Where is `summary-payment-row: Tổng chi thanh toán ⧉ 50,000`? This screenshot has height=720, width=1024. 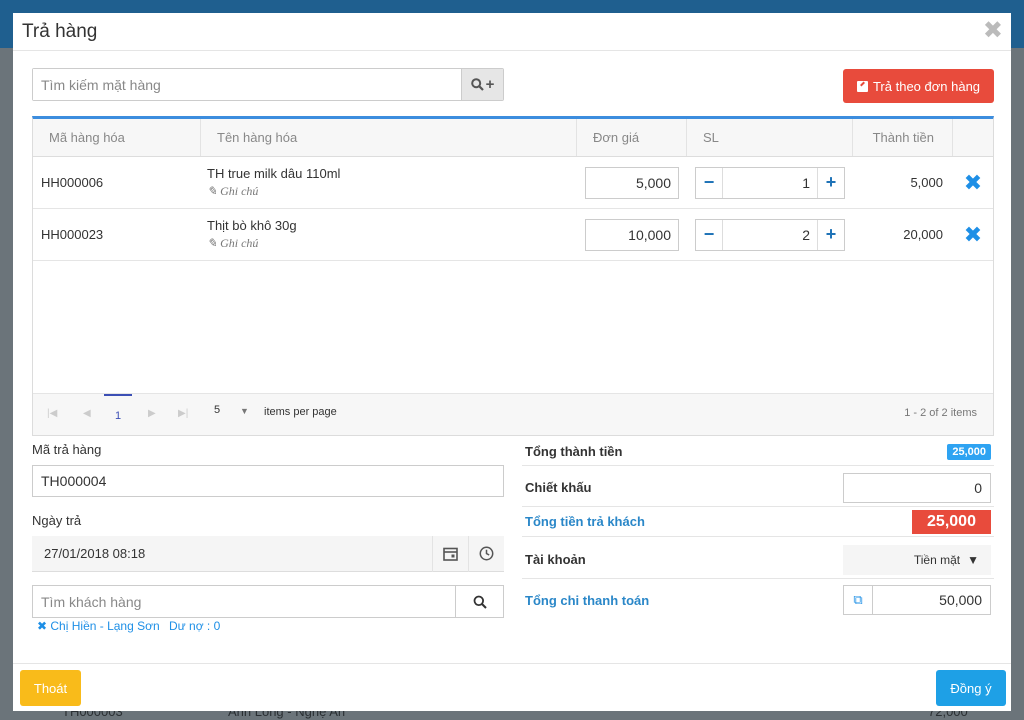 summary-payment-row: Tổng chi thanh toán ⧉ 50,000 is located at coordinates (758, 600).